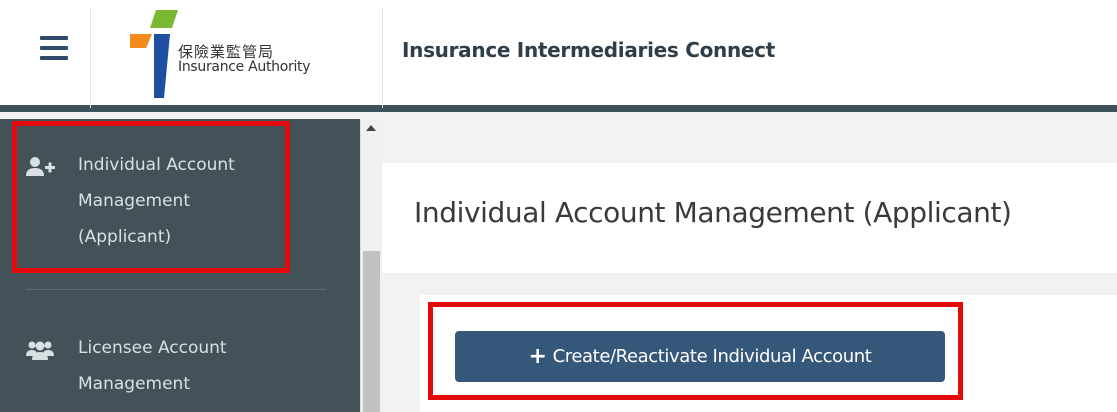 This screenshot has height=412, width=1117. I want to click on sidebar-item-label: Licensee Account, so click(152, 348).